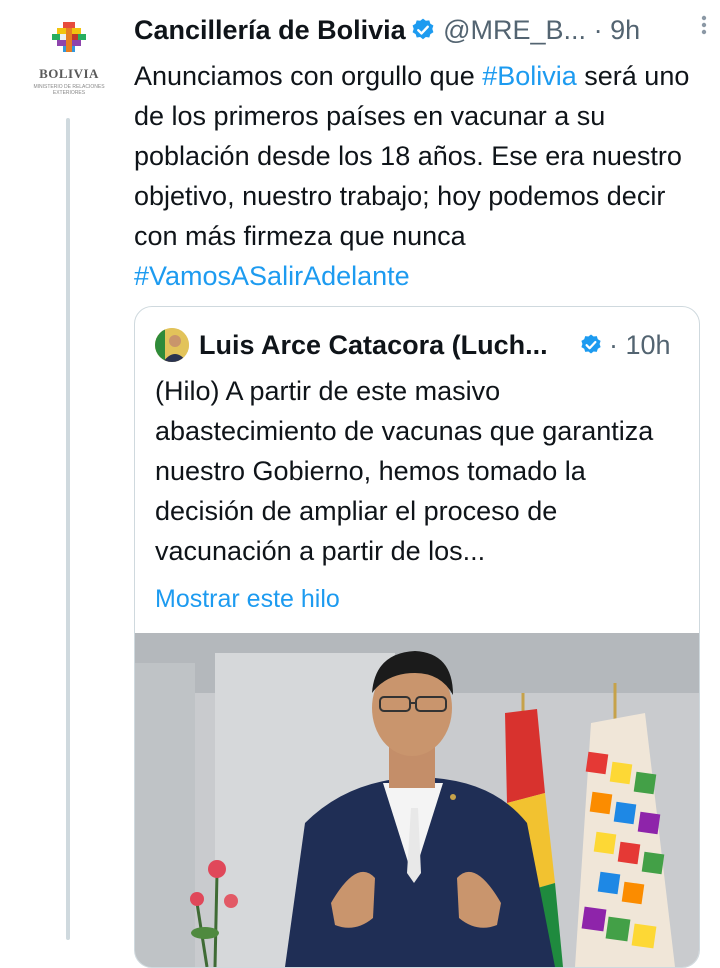 This screenshot has height=968, width=720. I want to click on quoted-tweet-timestamp: · 10h, so click(640, 345).